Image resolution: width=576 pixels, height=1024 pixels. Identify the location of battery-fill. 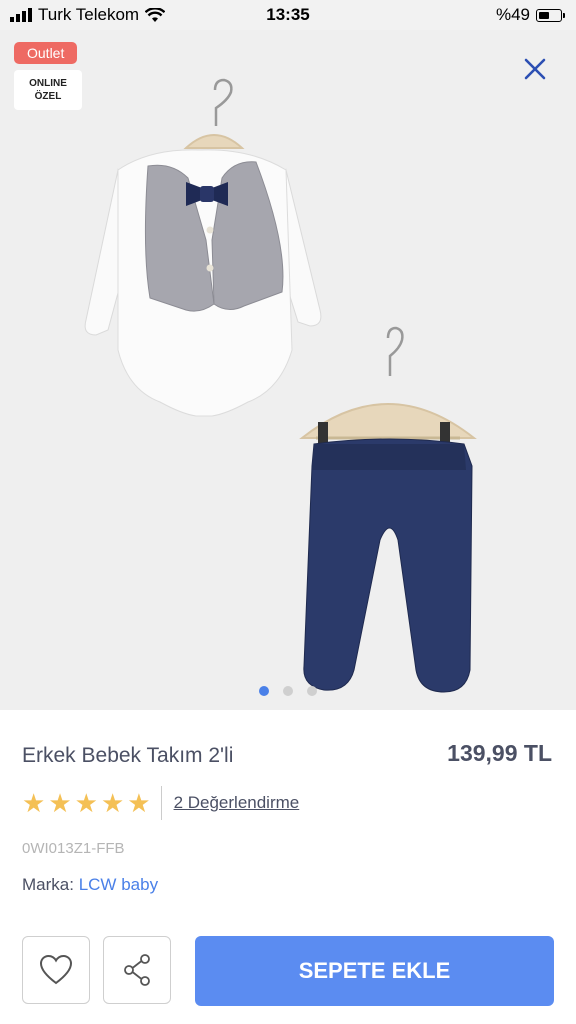
(544, 15).